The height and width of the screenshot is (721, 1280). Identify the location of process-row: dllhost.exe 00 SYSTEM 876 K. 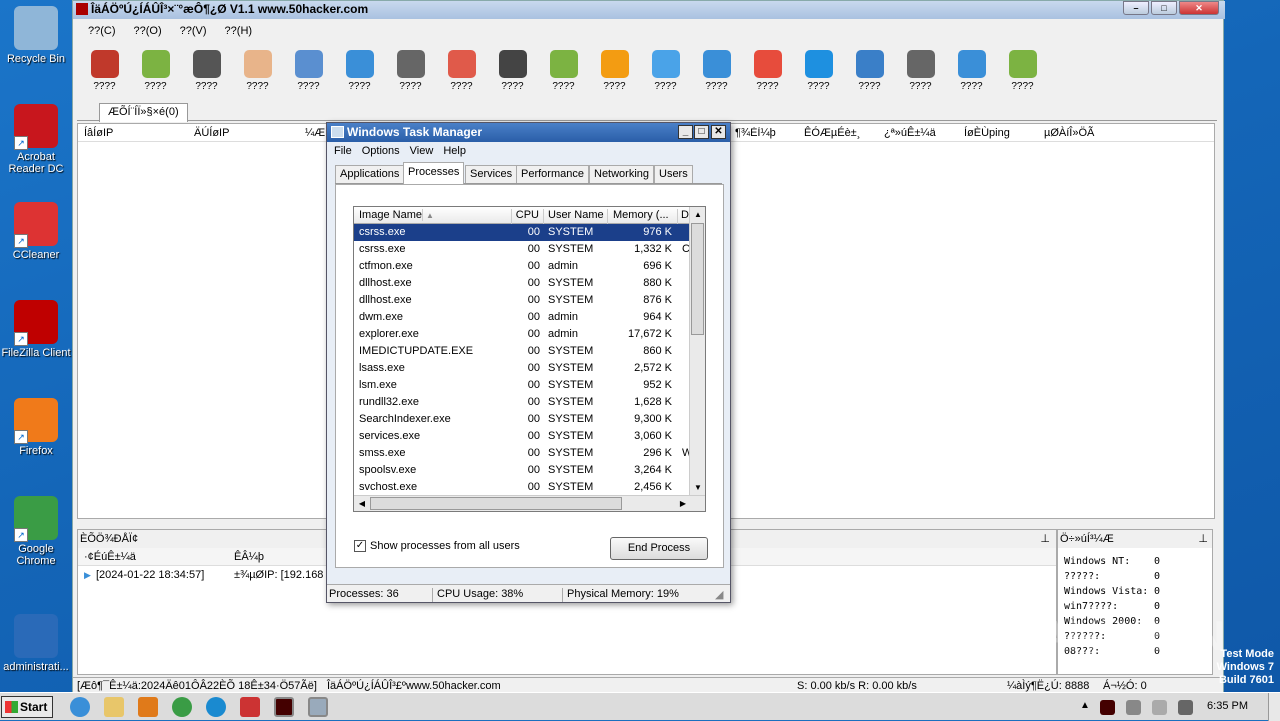
(529, 300).